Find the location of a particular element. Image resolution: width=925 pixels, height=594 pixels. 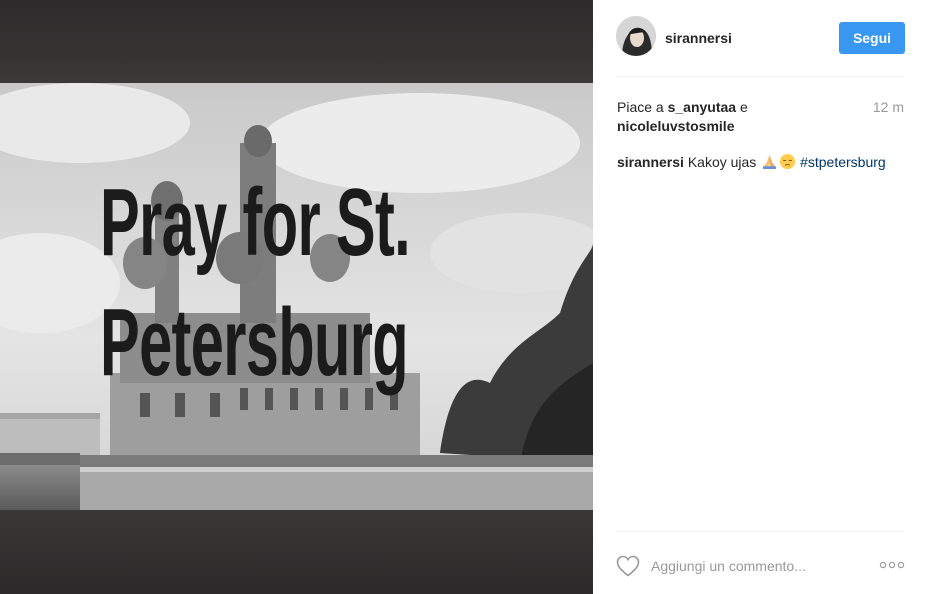

likes-prefix: Piace a is located at coordinates (642, 107).